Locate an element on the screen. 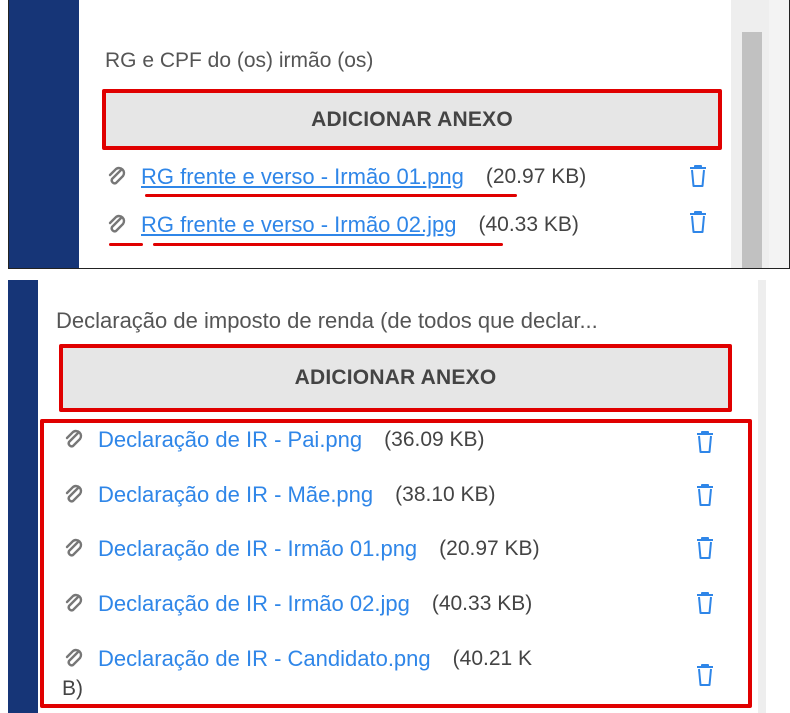  attachment-row: Declaração de IR - Pai.png (36.09 KB) is located at coordinates (274, 440).